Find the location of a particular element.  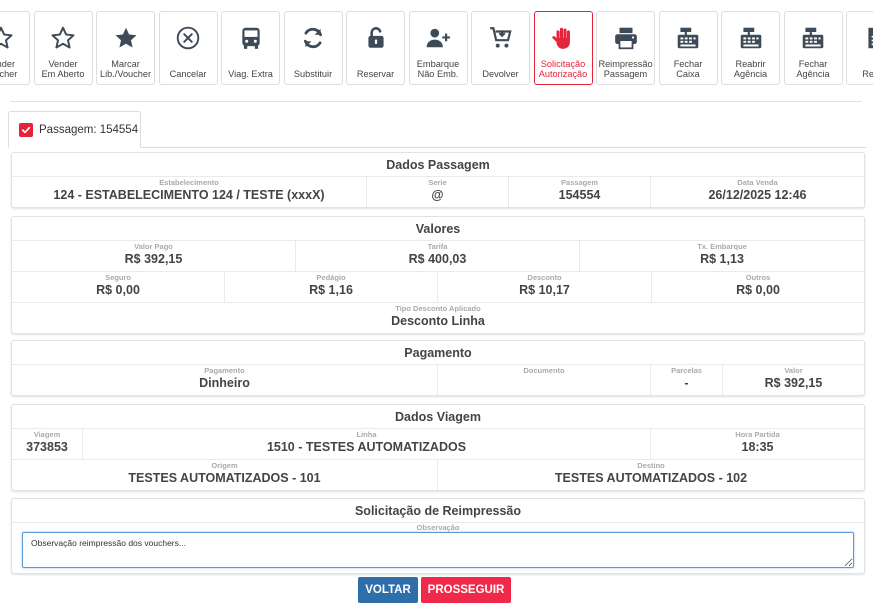

fechar-agencia-button: Fechar Agência is located at coordinates (813, 48).